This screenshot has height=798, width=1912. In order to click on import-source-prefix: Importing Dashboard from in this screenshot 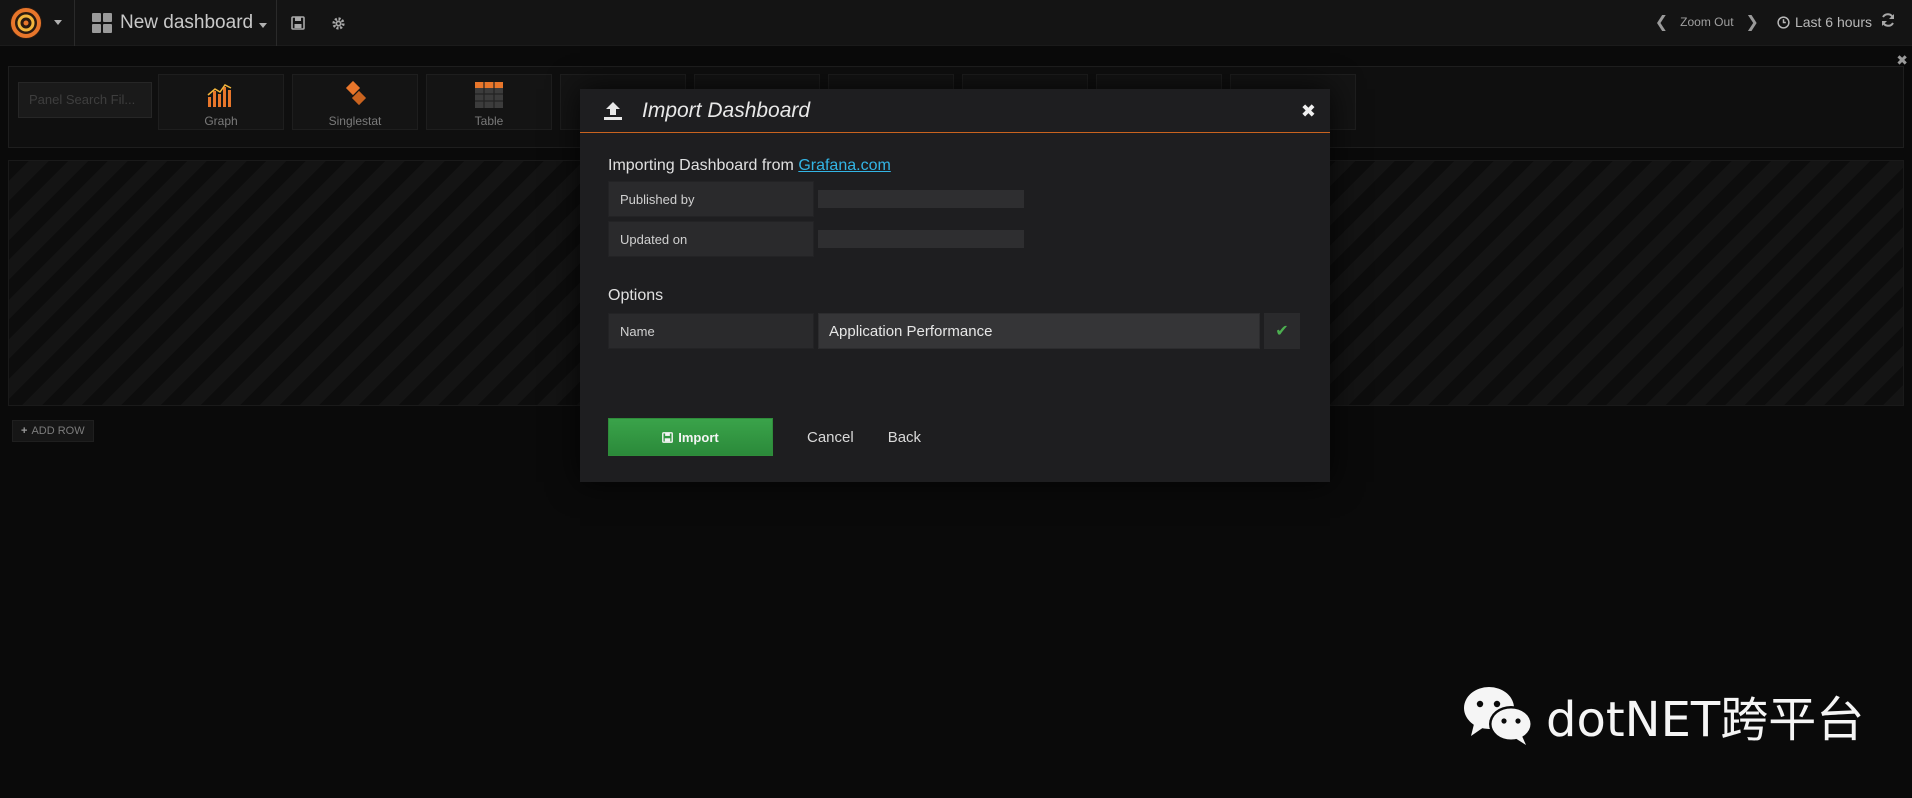, I will do `click(703, 165)`.